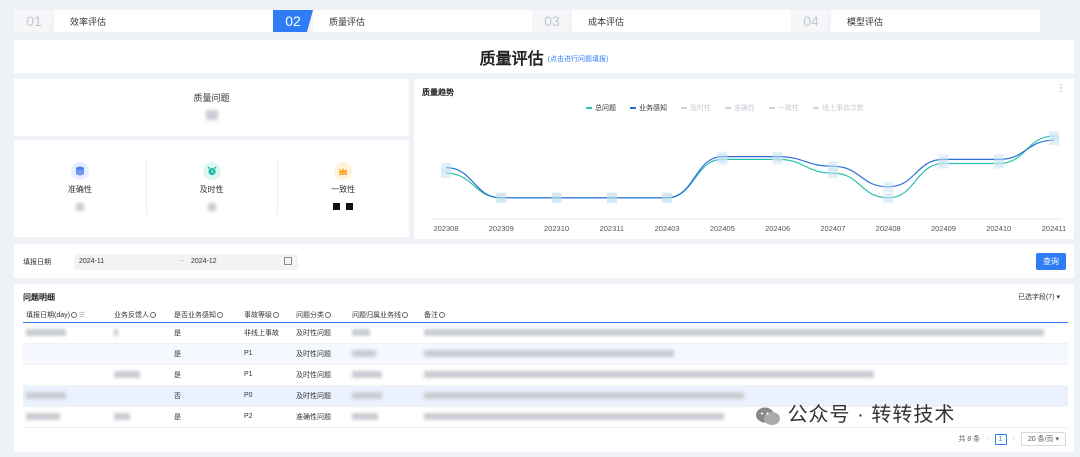  What do you see at coordinates (832, 228) in the screenshot?
I see `x-tick-label: 202407` at bounding box center [832, 228].